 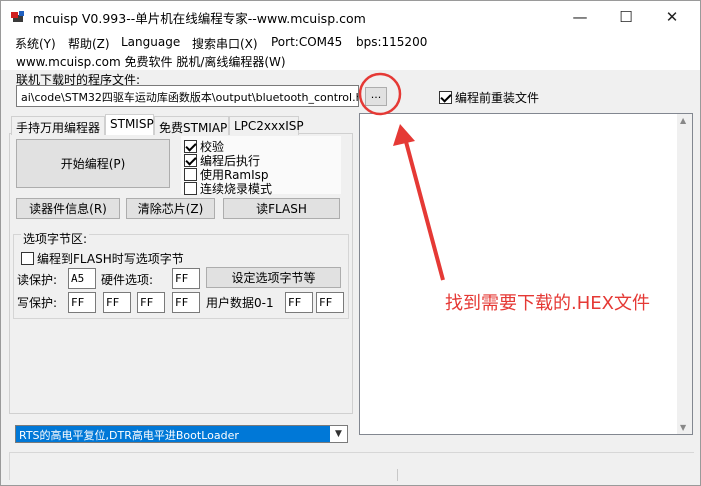 What do you see at coordinates (401, 176) in the screenshot?
I see `annotation-overlay` at bounding box center [401, 176].